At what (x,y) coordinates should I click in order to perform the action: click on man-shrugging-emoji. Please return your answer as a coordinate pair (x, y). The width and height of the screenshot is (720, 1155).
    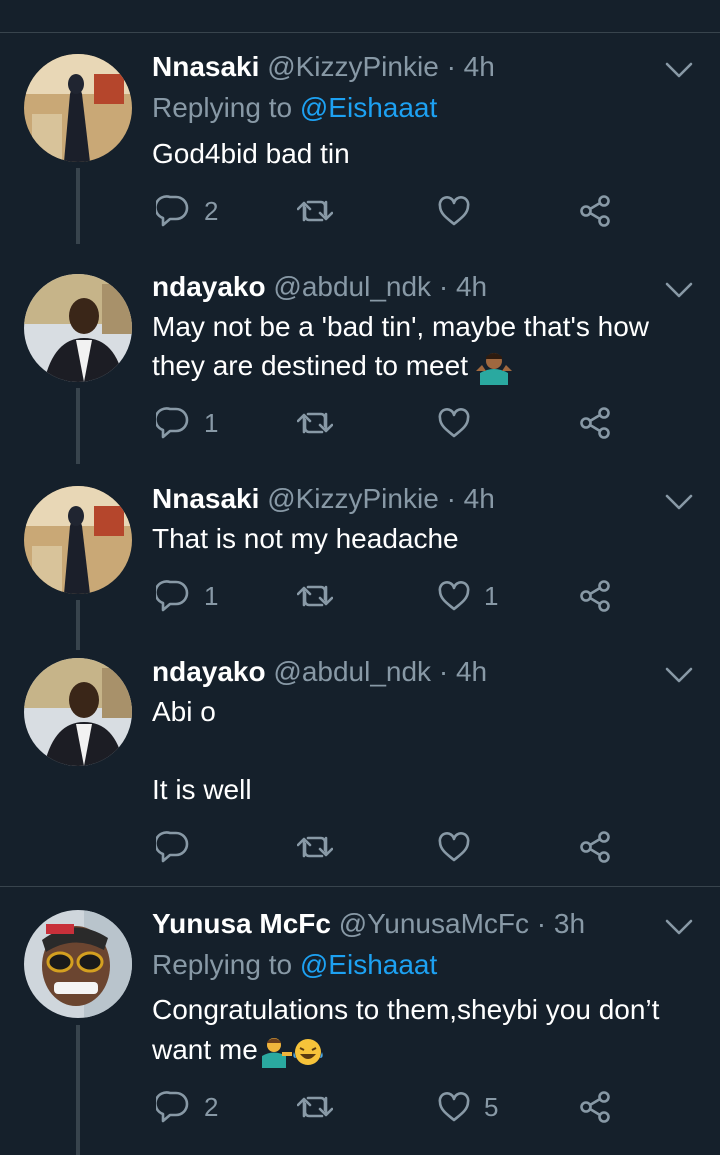
    Looking at the image, I should click on (493, 368).